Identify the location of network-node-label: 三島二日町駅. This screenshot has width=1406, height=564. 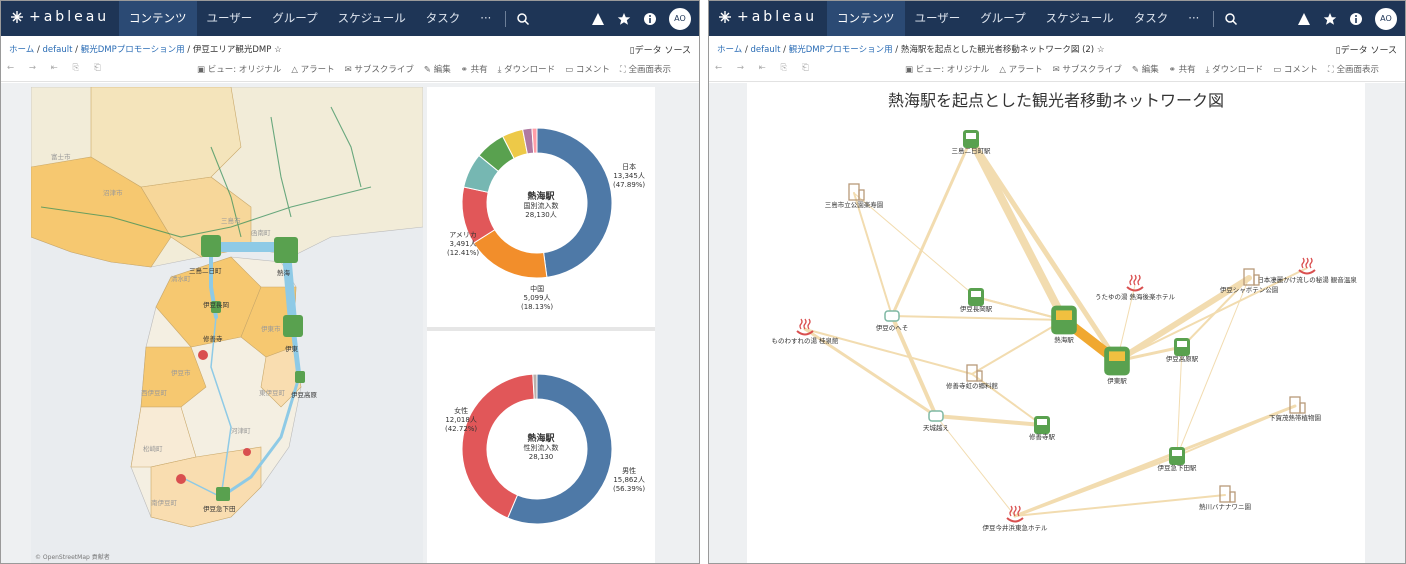
(972, 150).